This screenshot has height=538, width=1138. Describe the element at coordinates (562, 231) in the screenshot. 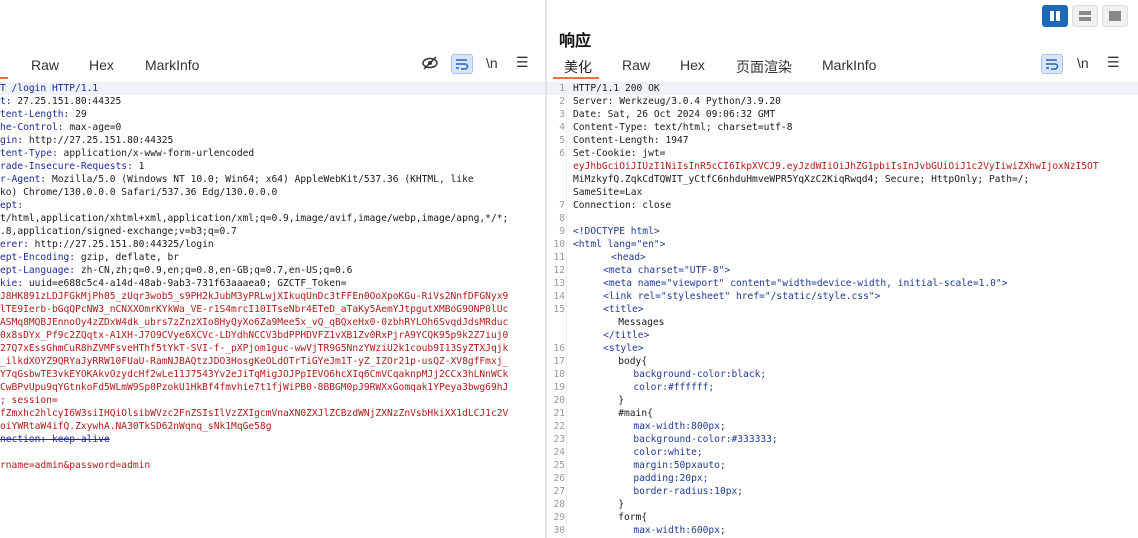

I see `line-number: 9` at that location.